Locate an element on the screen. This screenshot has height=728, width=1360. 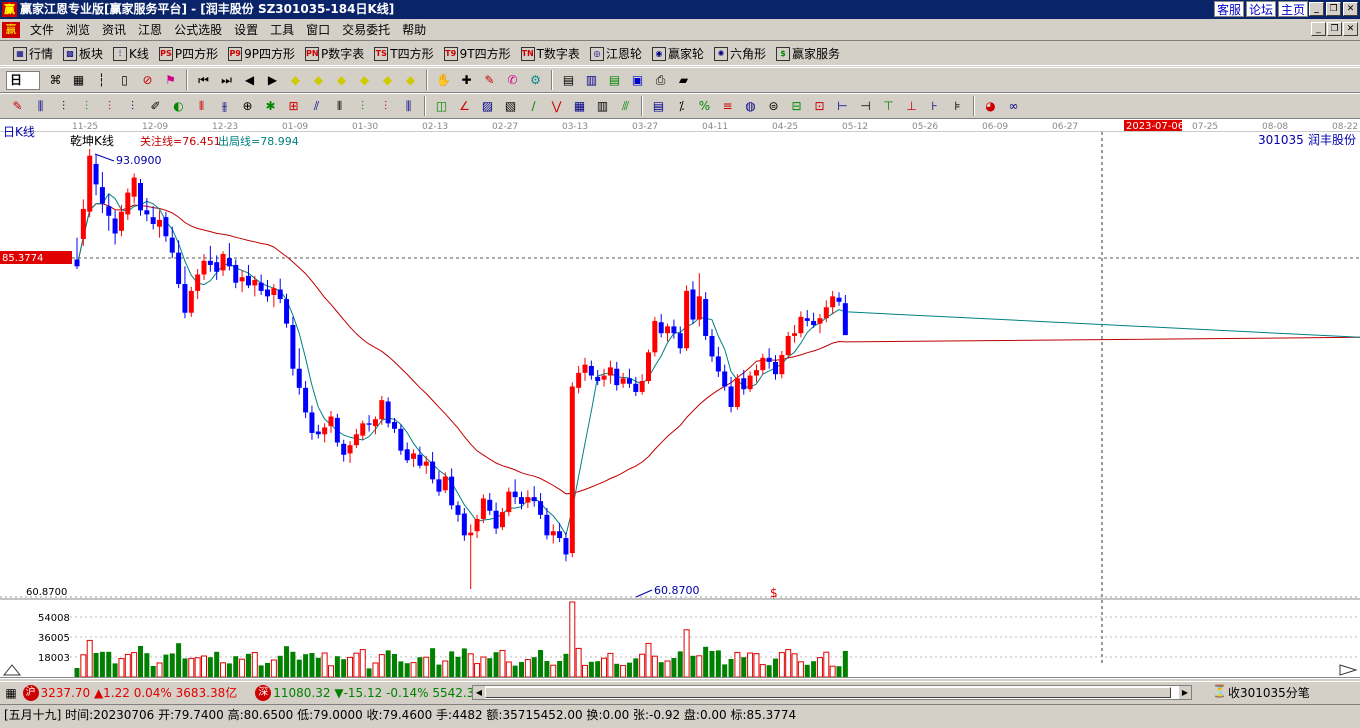
zoom-in-icon: ◆ is located at coordinates (296, 80).